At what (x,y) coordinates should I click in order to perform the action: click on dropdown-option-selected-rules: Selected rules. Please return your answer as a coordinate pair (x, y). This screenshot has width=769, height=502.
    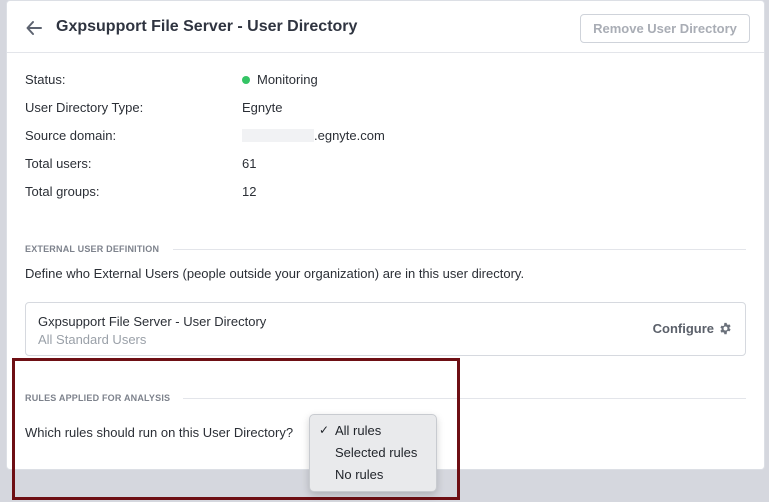
    Looking at the image, I should click on (373, 453).